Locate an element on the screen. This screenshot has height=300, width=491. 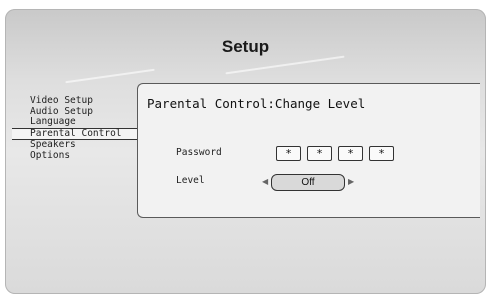
password-digit-1: * is located at coordinates (288, 153).